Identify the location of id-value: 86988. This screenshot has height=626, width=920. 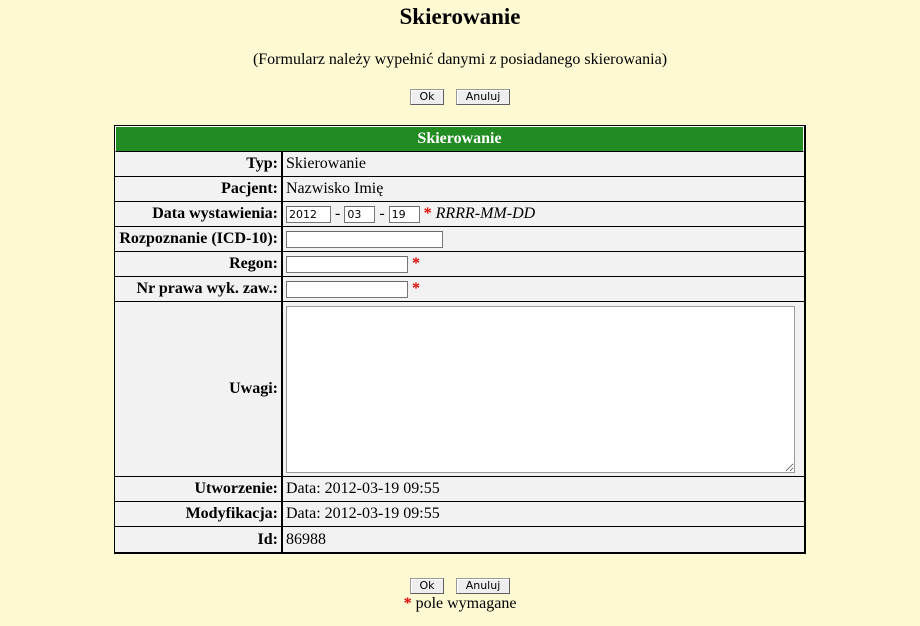
(543, 539).